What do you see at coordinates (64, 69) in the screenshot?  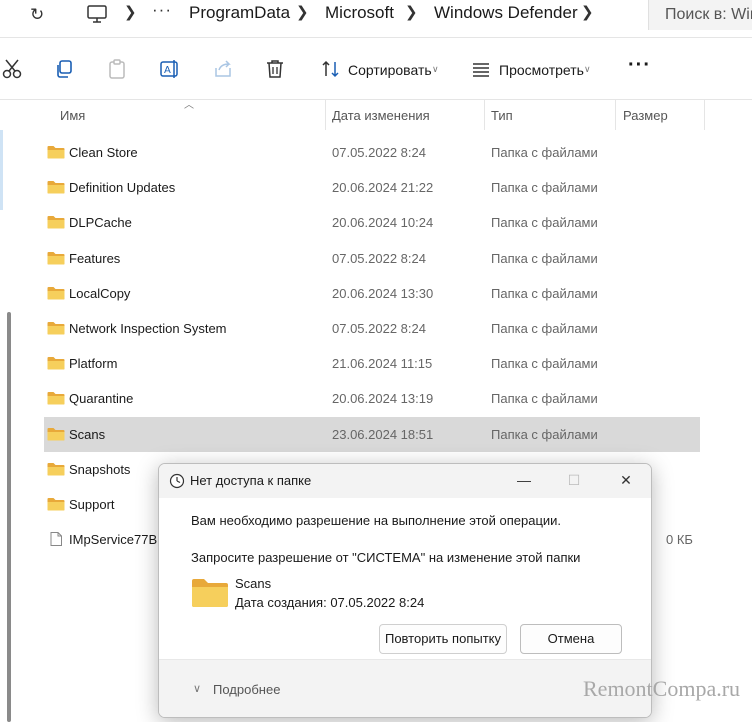 I see `copy-icon` at bounding box center [64, 69].